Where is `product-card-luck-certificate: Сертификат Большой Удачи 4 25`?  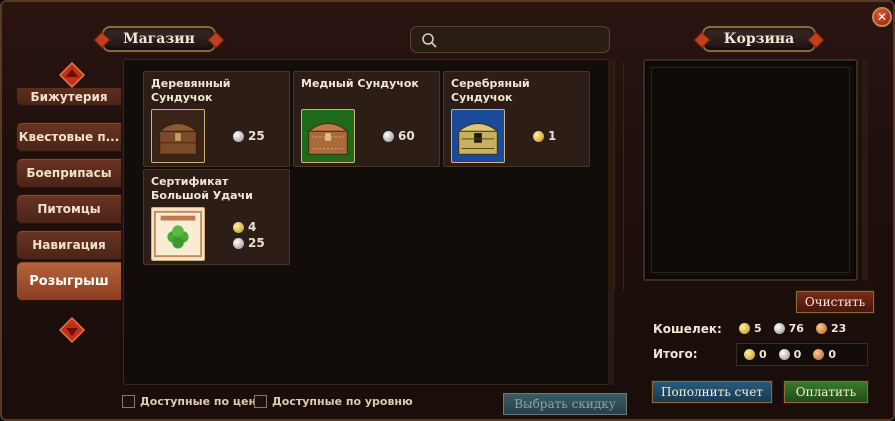 product-card-luck-certificate: Сертификат Большой Удачи 4 25 is located at coordinates (216, 217).